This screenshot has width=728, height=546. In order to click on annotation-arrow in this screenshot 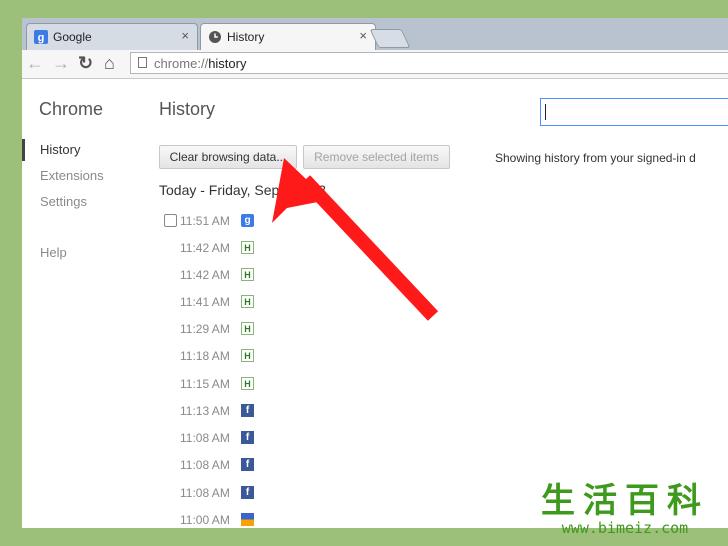, I will do `click(355, 239)`.